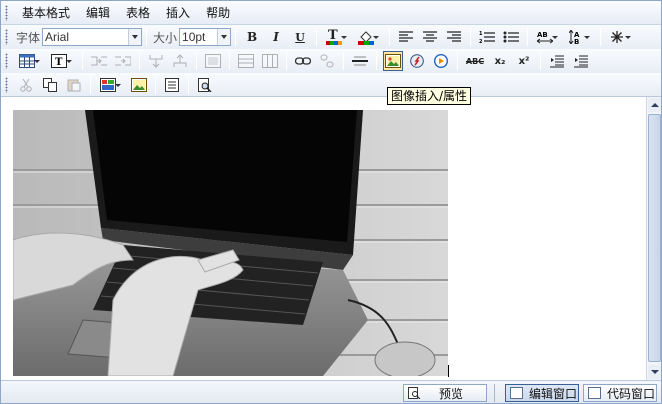  I want to click on image-frame-button, so click(139, 85).